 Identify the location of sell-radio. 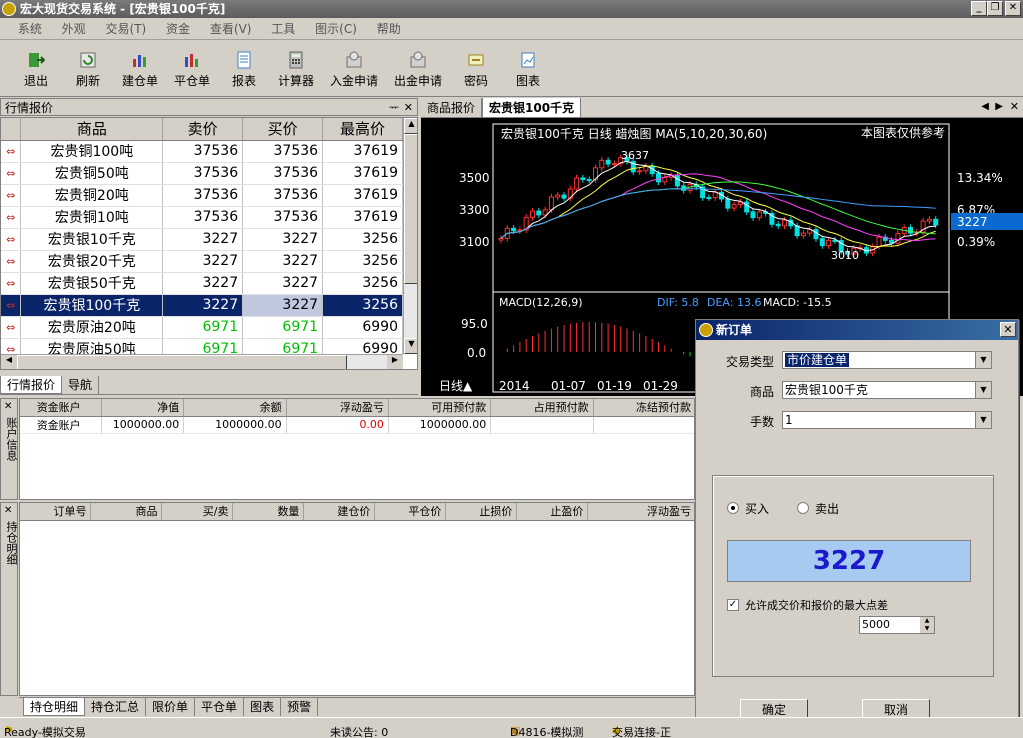
(803, 508).